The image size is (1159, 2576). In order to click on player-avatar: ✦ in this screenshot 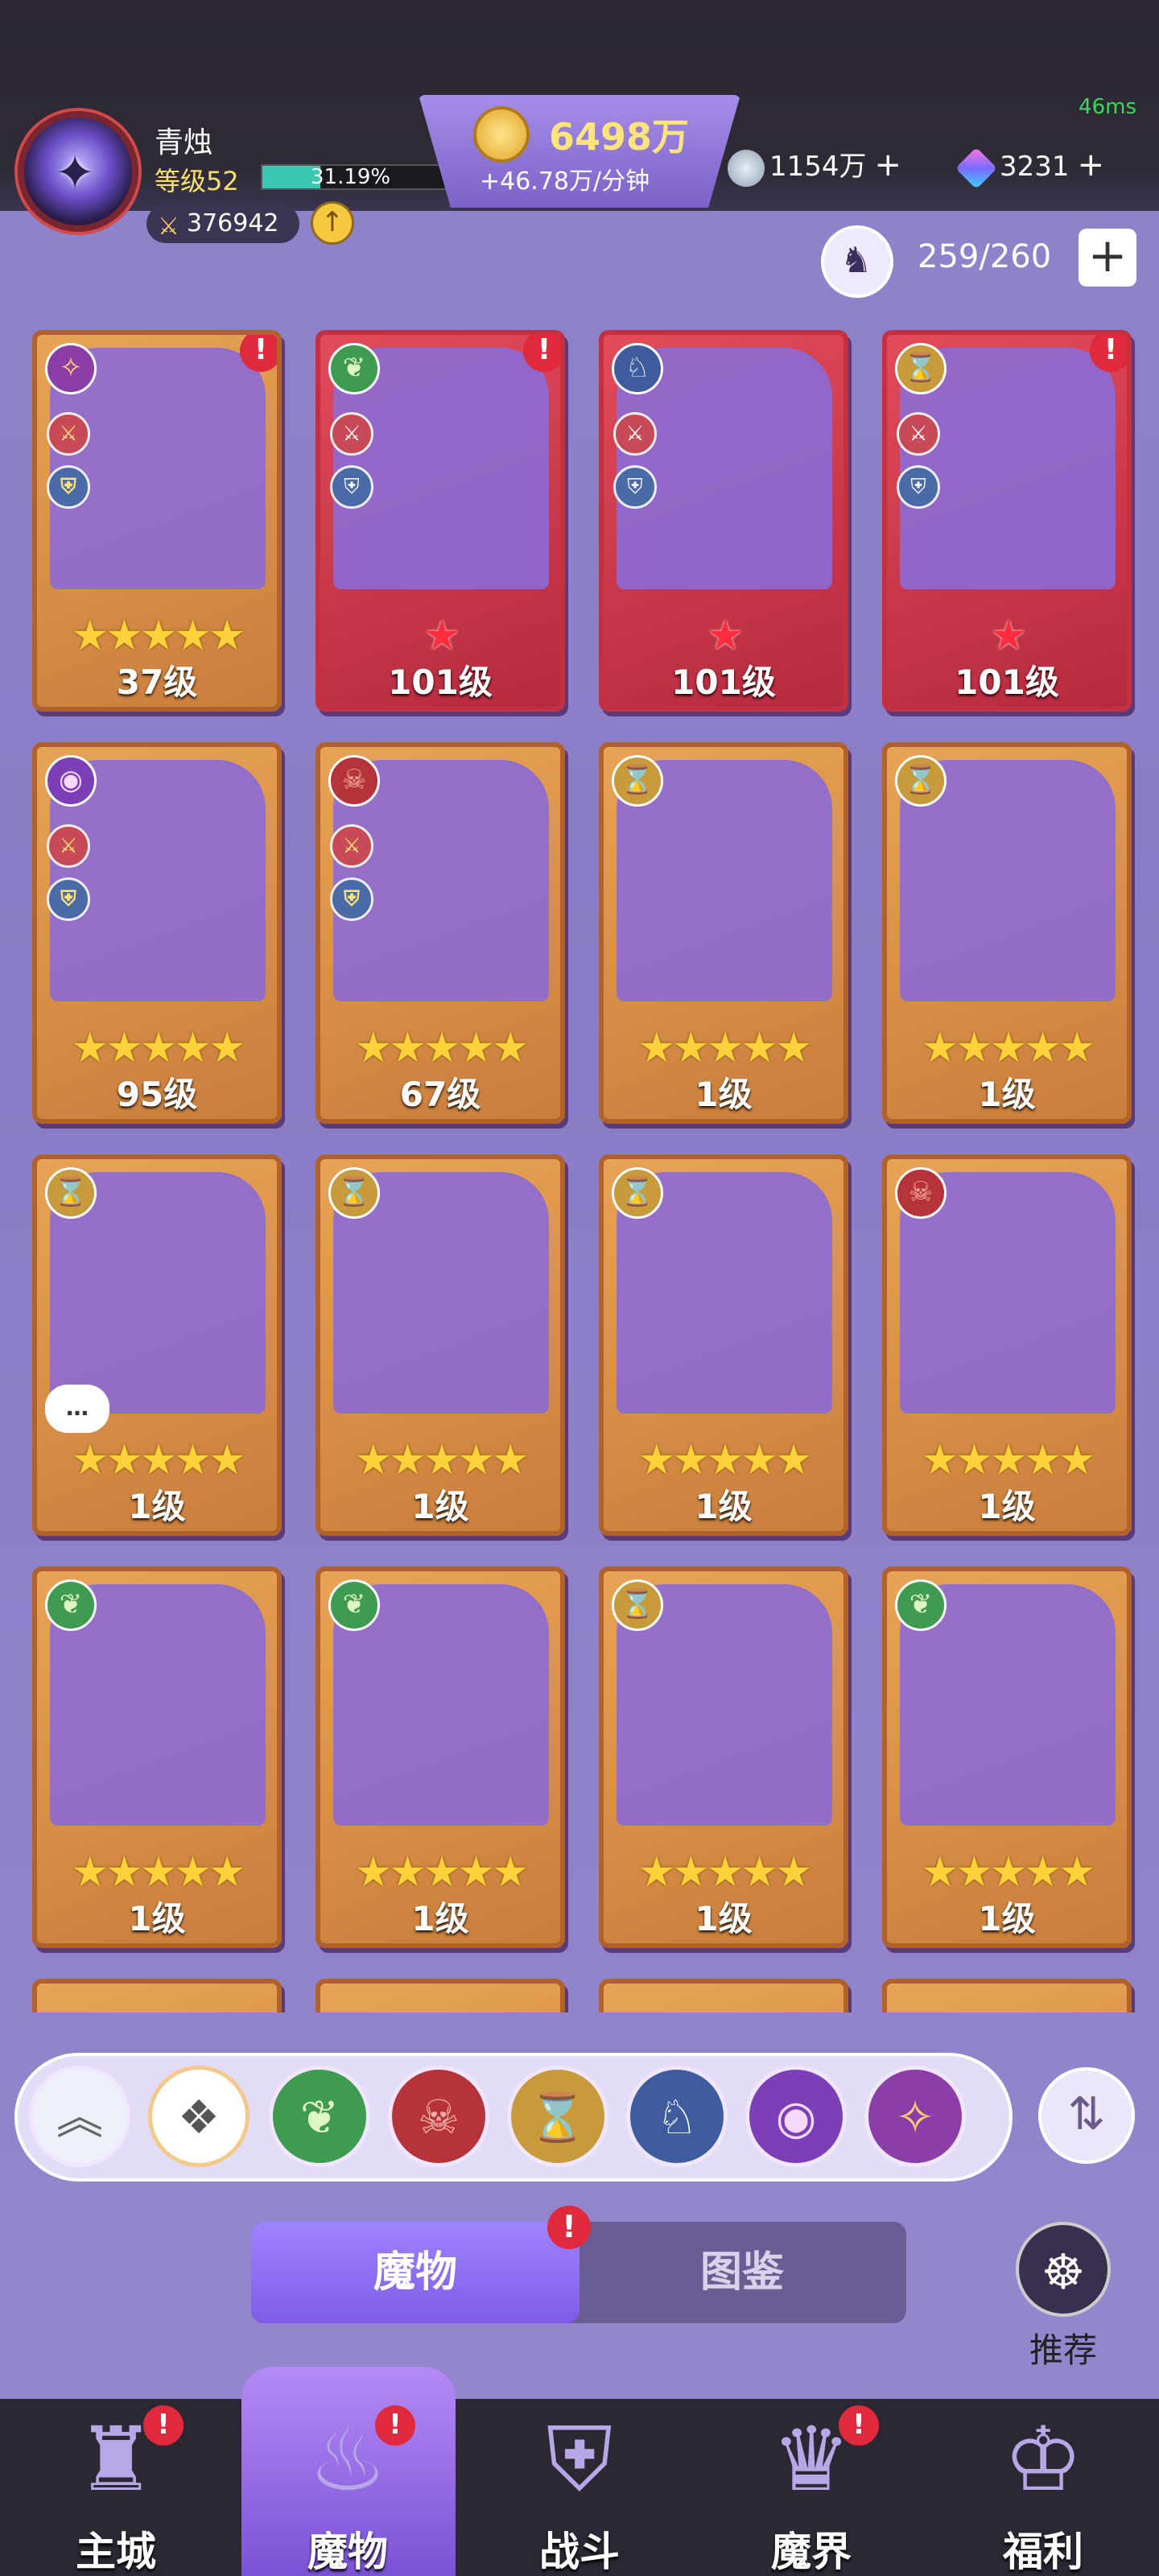, I will do `click(78, 171)`.